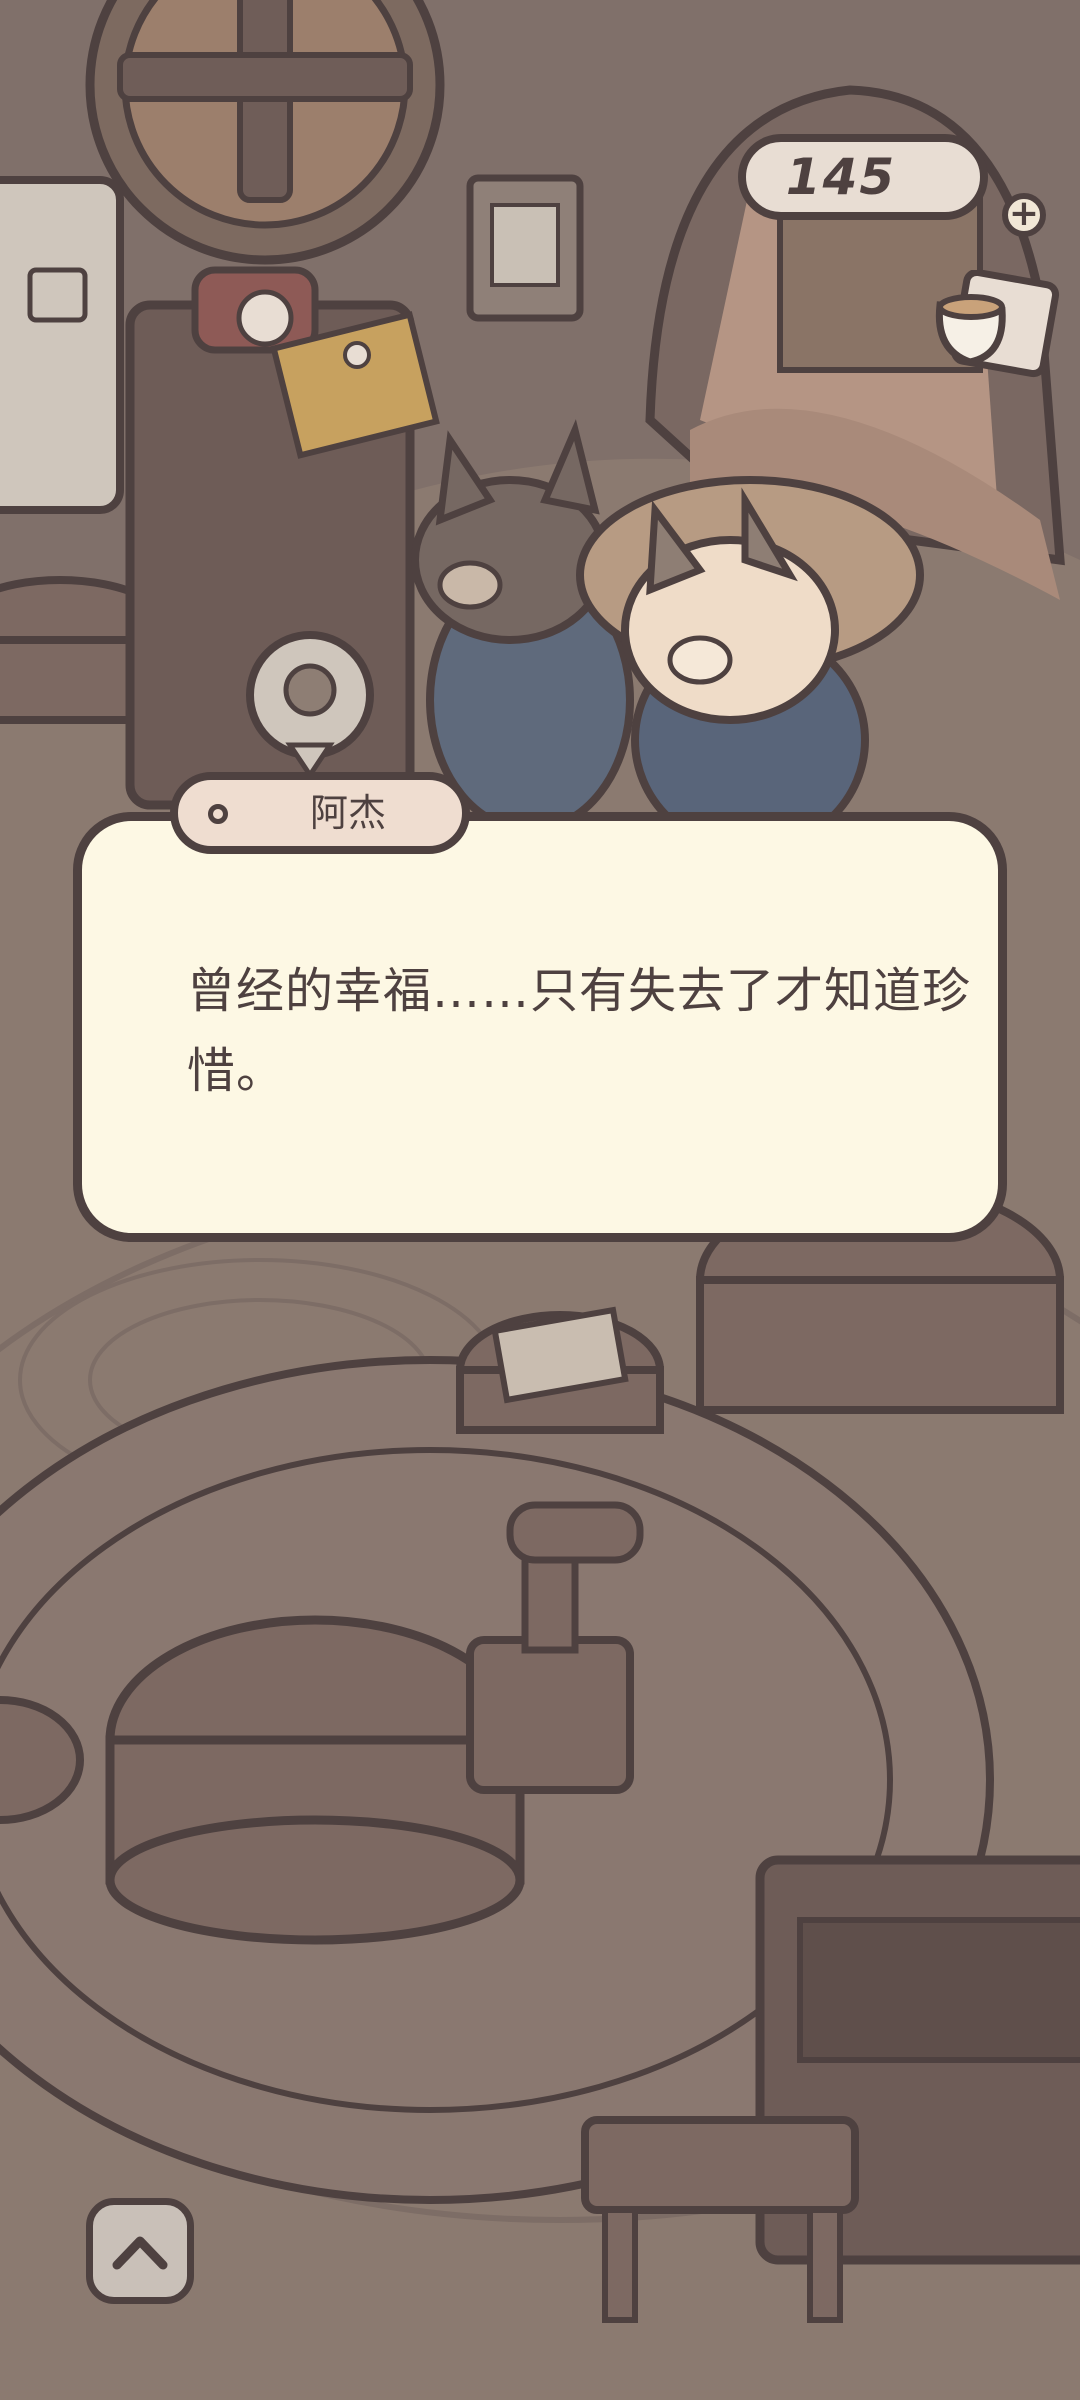  I want to click on currency-counter: 145, so click(863, 177).